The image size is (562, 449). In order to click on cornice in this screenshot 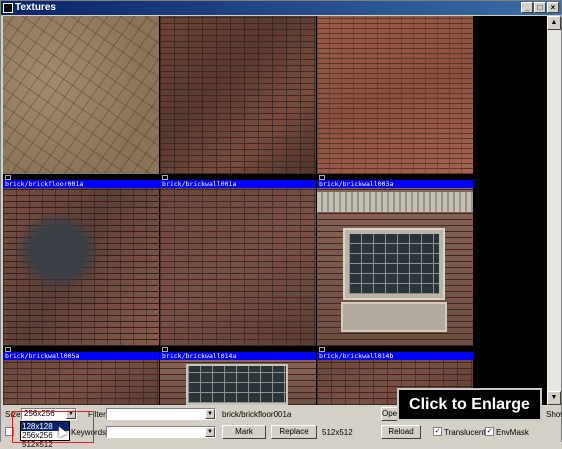, I will do `click(395, 202)`.